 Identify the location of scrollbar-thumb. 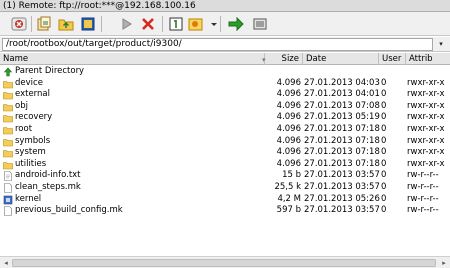
(224, 263).